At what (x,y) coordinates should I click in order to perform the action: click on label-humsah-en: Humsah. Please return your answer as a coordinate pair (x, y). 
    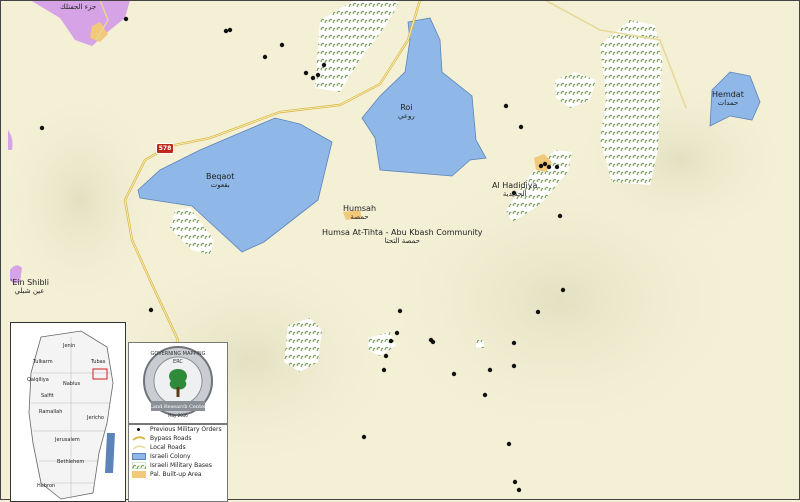
    Looking at the image, I should click on (360, 208).